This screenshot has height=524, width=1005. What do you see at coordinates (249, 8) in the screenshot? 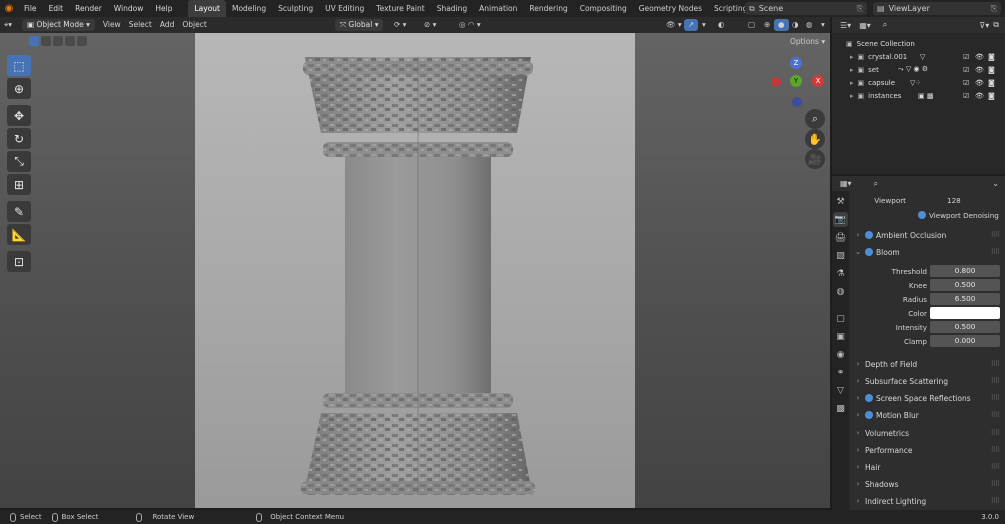
I see `tab-modeling: Modeling` at bounding box center [249, 8].